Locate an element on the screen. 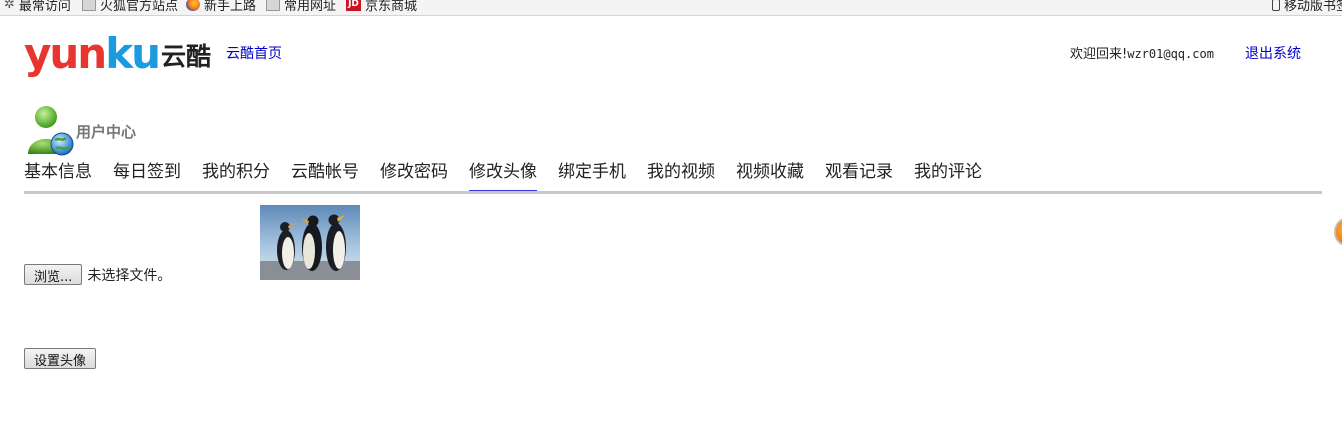  tab-basic-info: 基本信息 is located at coordinates (58, 177).